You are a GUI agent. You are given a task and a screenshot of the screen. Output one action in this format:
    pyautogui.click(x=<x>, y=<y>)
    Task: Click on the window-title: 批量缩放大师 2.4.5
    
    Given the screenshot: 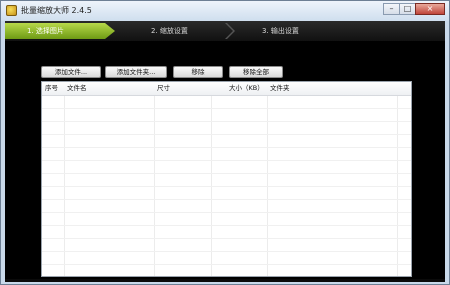 What is the action you would take?
    pyautogui.click(x=56, y=10)
    